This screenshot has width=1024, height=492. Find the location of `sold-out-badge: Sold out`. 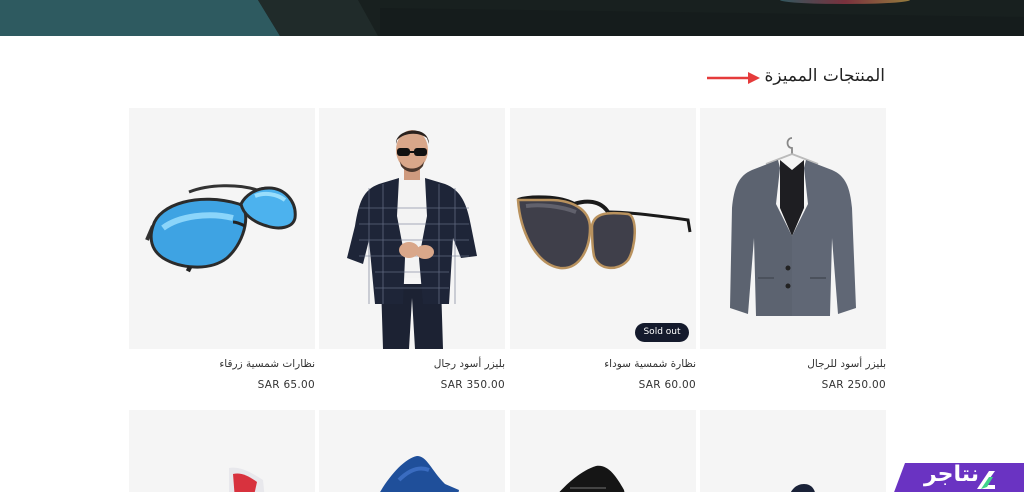

sold-out-badge: Sold out is located at coordinates (662, 332).